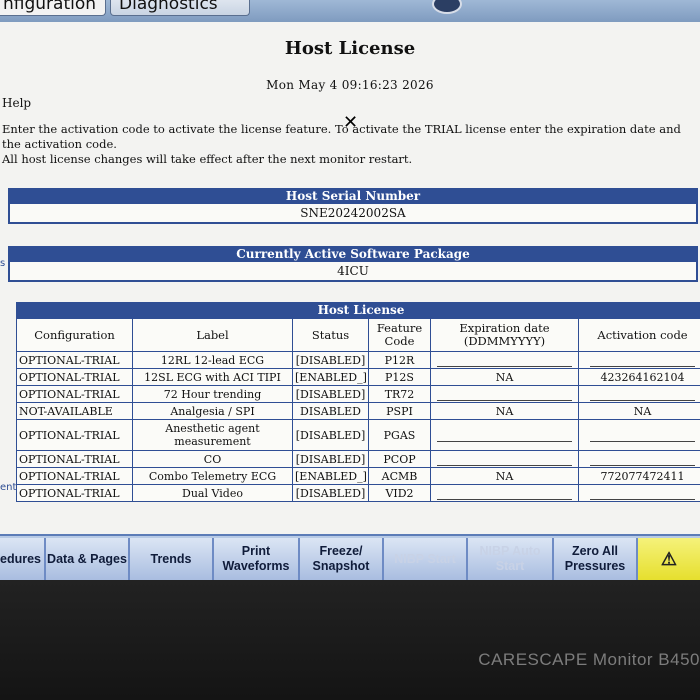 The image size is (700, 700). Describe the element at coordinates (639, 377) in the screenshot. I see `row-activation-code: 423264162104` at that location.